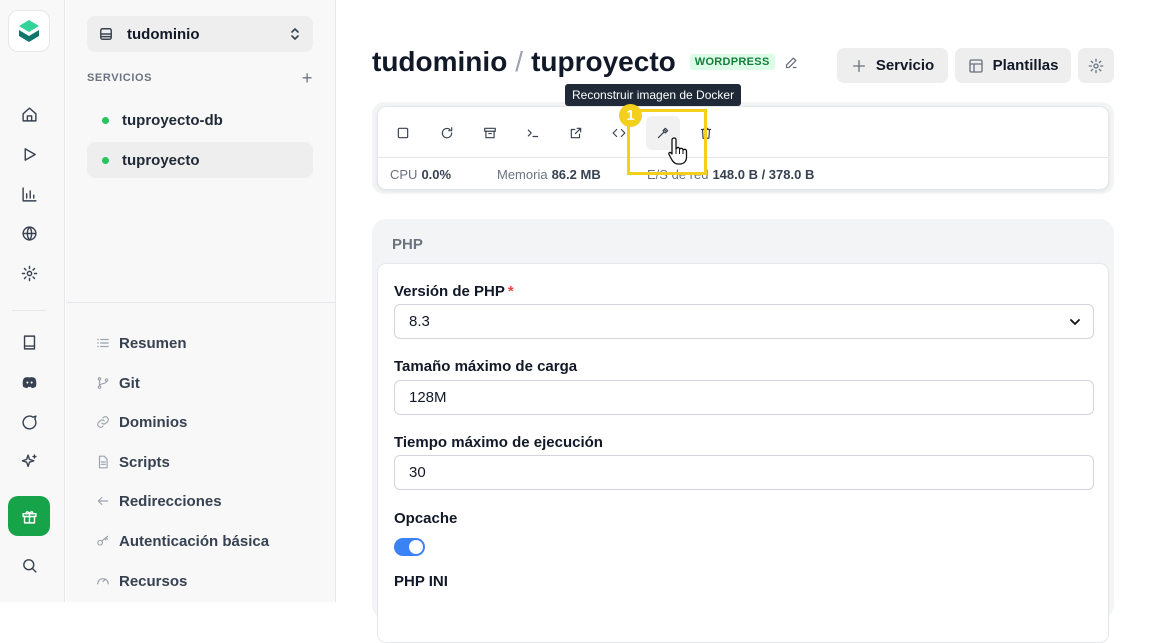  What do you see at coordinates (744, 472) in the screenshot?
I see `max-execution-time-input: 30` at bounding box center [744, 472].